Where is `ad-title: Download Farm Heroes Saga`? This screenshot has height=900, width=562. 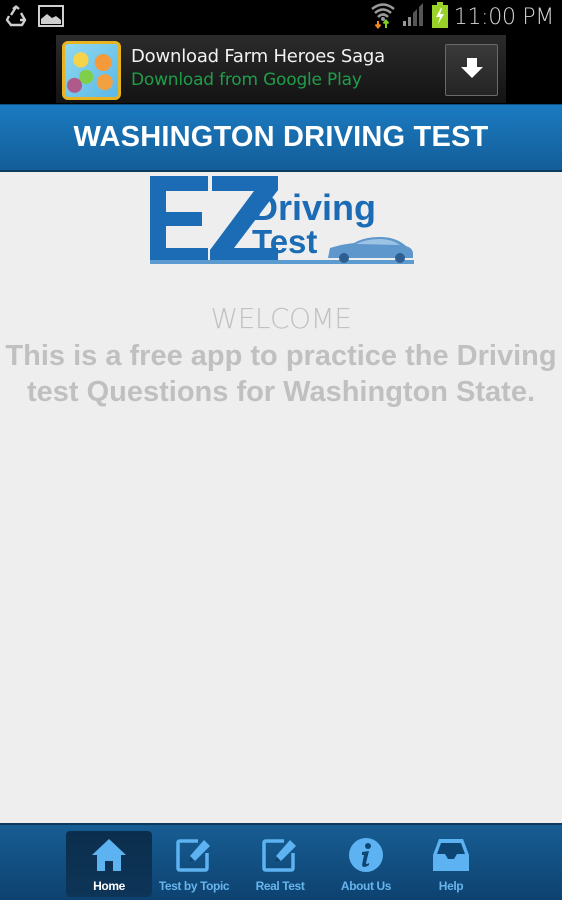 ad-title: Download Farm Heroes Saga is located at coordinates (258, 56).